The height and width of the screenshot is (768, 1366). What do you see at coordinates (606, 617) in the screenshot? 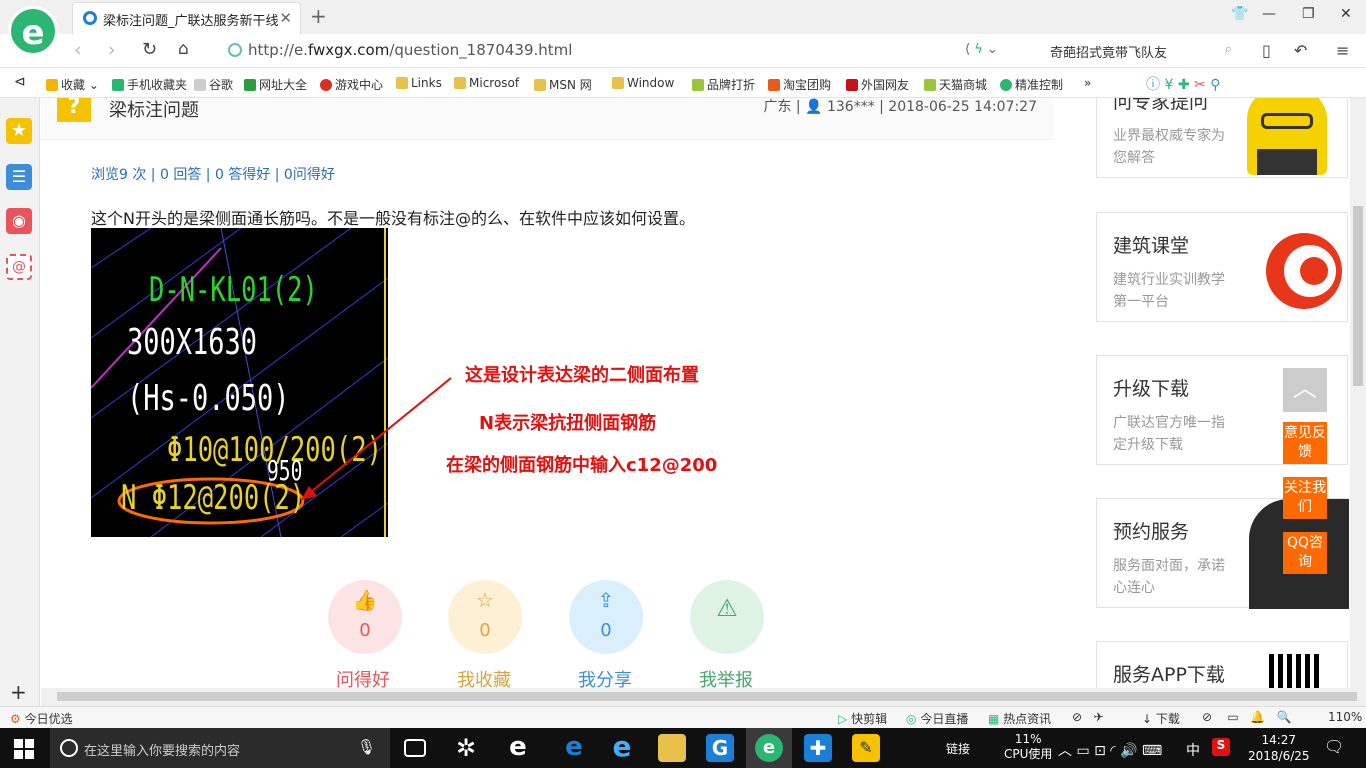
I see `share-button: ⇪ 0` at bounding box center [606, 617].